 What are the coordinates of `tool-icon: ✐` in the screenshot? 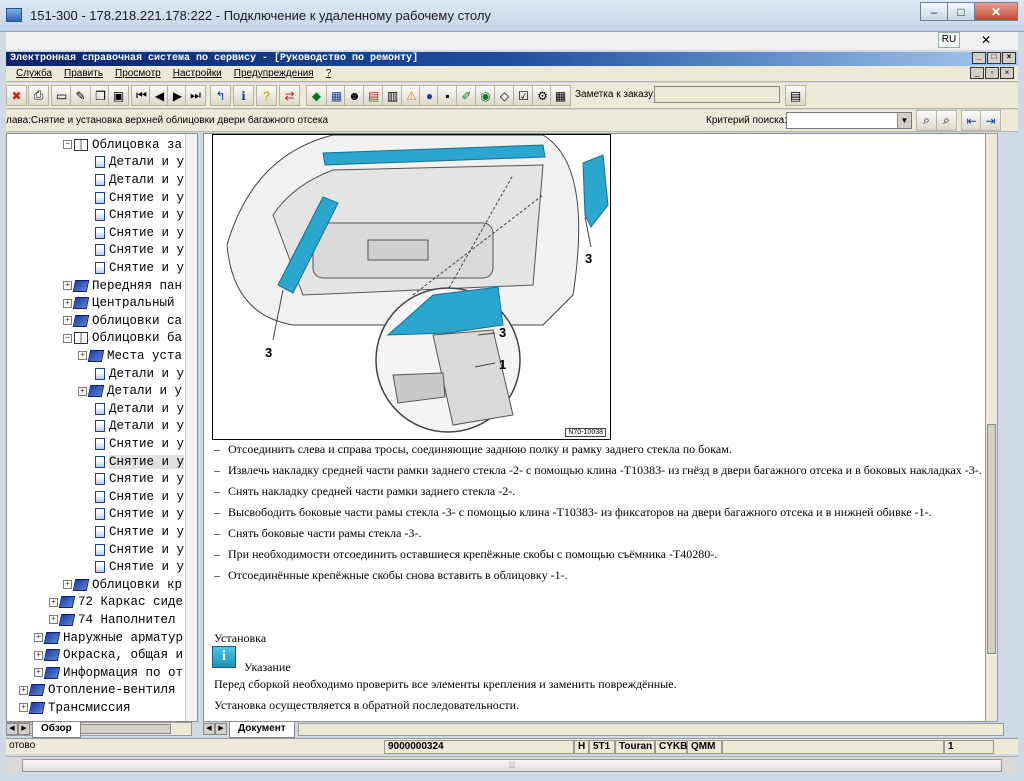 It's located at (466, 95).